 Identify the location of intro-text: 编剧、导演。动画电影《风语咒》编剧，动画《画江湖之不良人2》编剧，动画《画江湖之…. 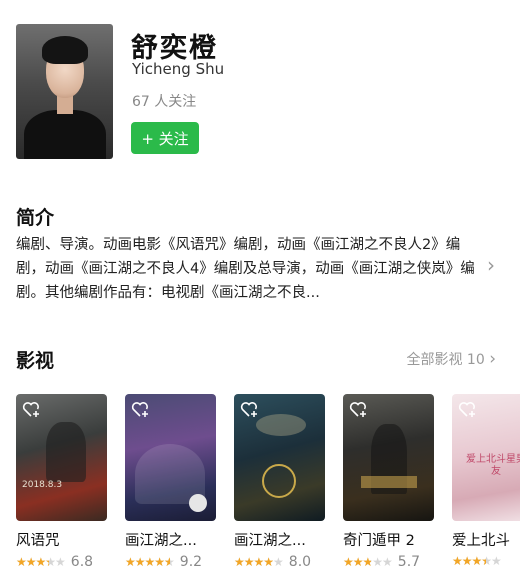
(246, 269).